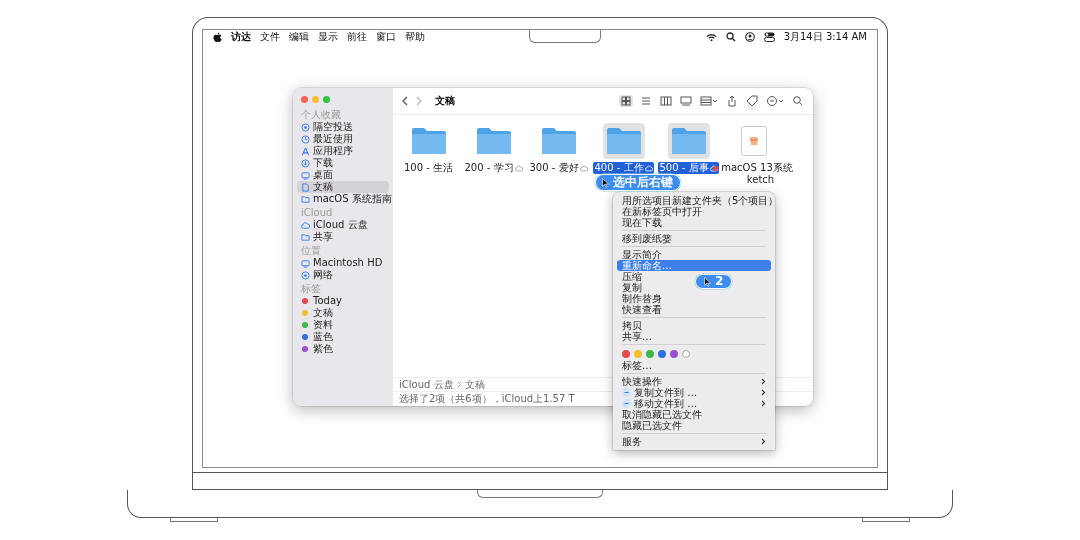 The image size is (1080, 540). What do you see at coordinates (760, 180) in the screenshot?
I see `file-name: ketch` at bounding box center [760, 180].